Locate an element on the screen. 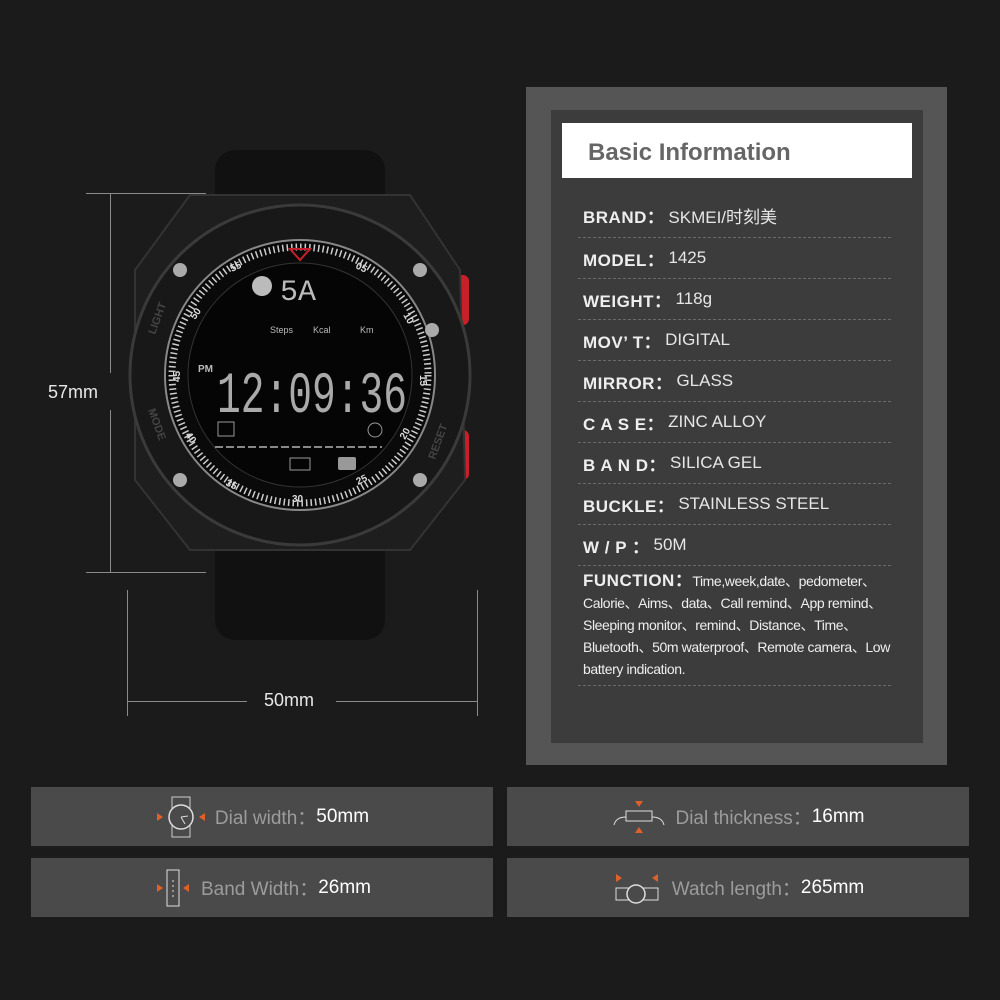 The width and height of the screenshot is (1000, 1000). info-row-case: C A S E： ZINC ALLOY is located at coordinates (734, 422).